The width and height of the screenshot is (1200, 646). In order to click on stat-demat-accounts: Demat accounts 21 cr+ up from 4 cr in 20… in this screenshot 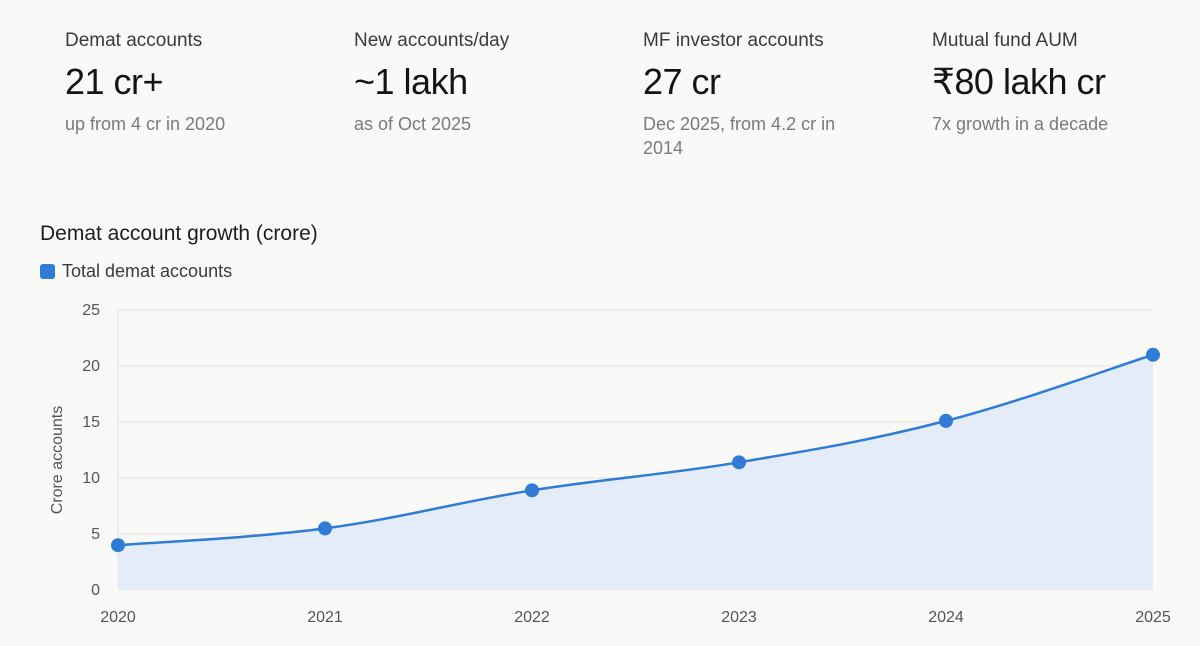, I will do `click(180, 82)`.